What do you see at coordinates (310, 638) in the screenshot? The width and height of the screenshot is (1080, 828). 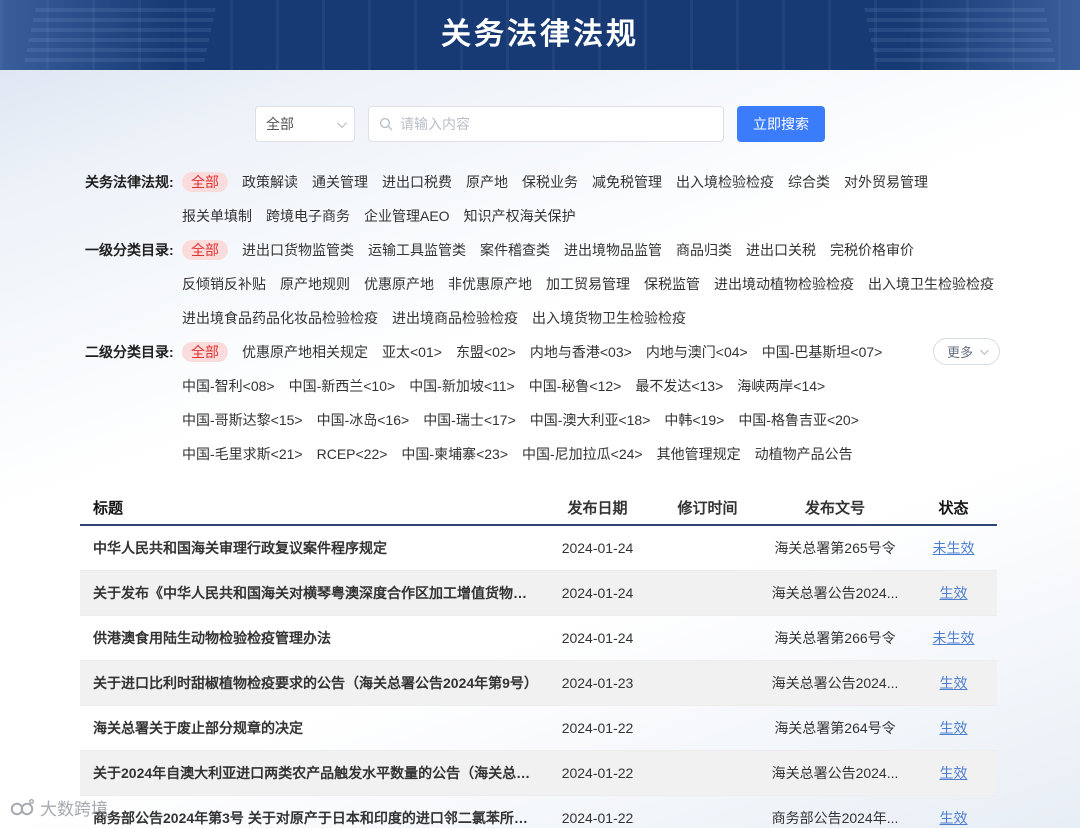 I see `row-title: 供港澳食用陆生动物检验检疫管理办法` at bounding box center [310, 638].